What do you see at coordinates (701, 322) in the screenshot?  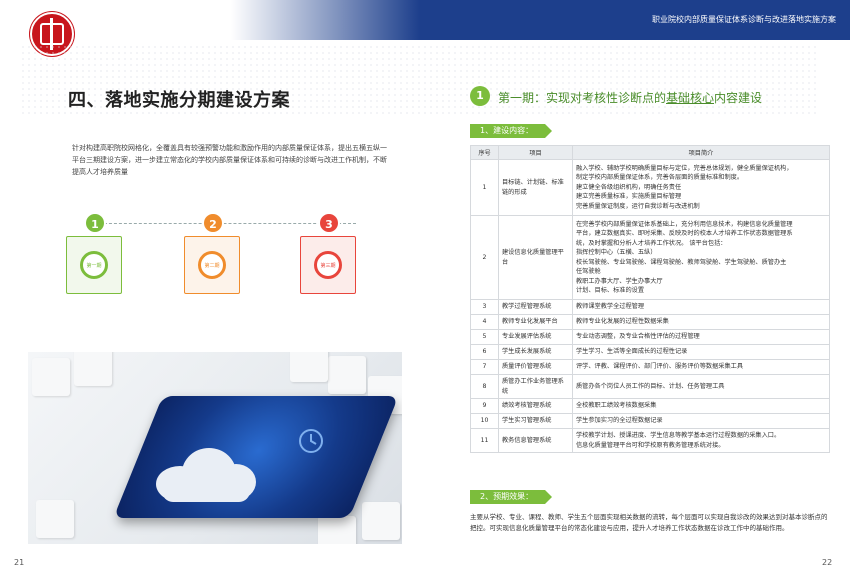 I see `row-description: 教师专业化发展的过程性数据采集` at bounding box center [701, 322].